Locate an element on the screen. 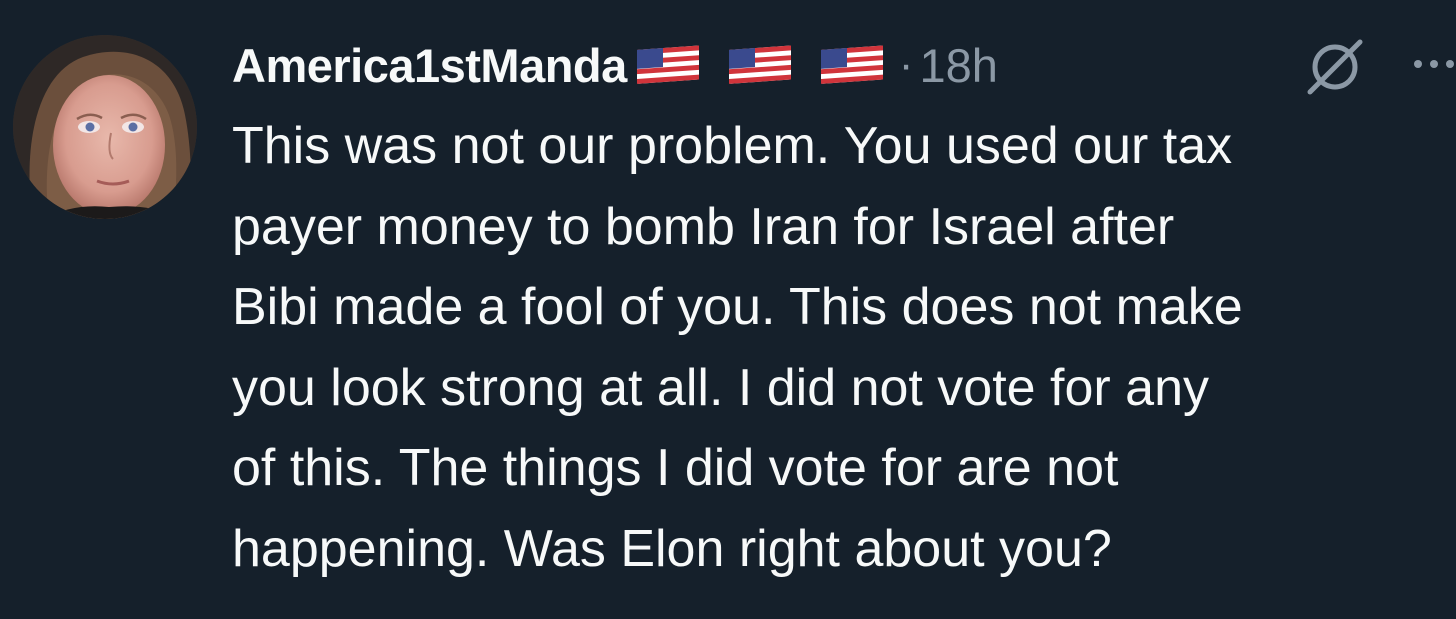  avatar is located at coordinates (105, 127).